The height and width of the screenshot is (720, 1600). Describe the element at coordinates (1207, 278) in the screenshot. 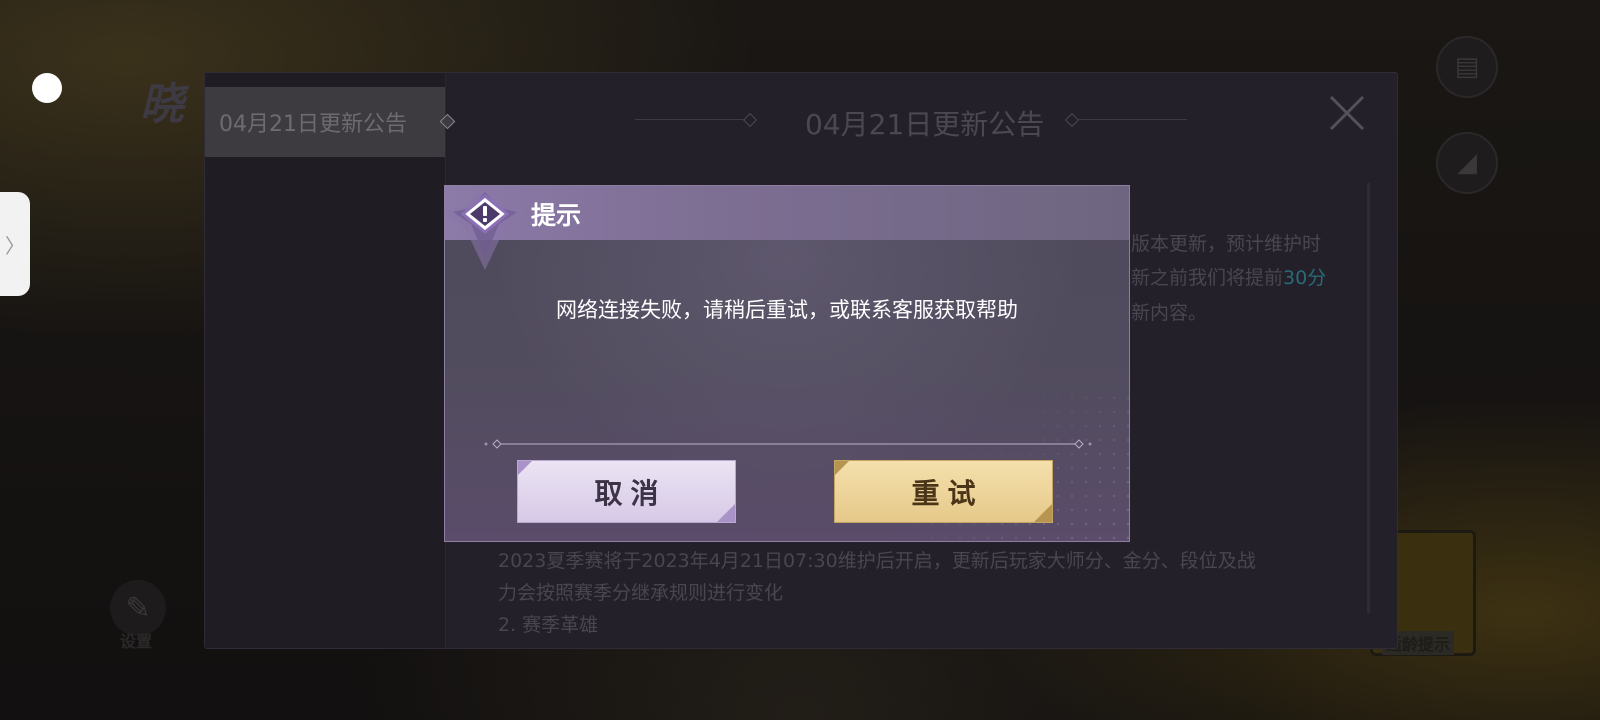

I see `announcement-line-text: 新之前我们将提前` at that location.